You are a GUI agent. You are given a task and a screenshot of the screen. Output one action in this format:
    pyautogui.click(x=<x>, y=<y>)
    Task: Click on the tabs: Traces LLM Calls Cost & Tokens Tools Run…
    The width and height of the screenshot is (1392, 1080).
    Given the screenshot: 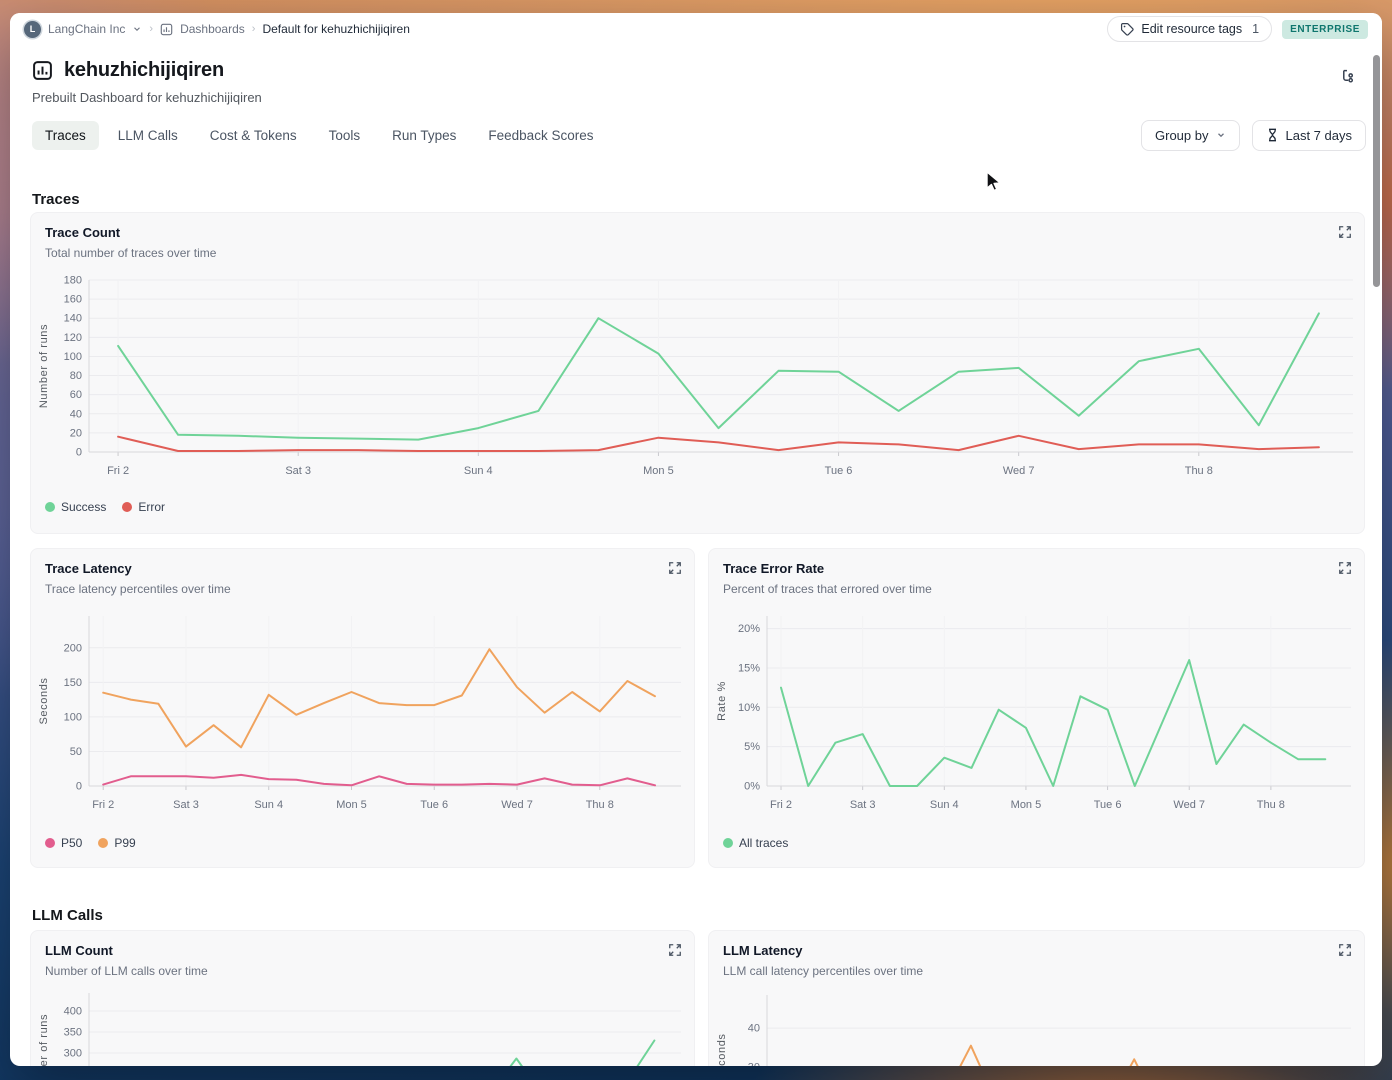 What is the action you would take?
    pyautogui.click(x=319, y=135)
    